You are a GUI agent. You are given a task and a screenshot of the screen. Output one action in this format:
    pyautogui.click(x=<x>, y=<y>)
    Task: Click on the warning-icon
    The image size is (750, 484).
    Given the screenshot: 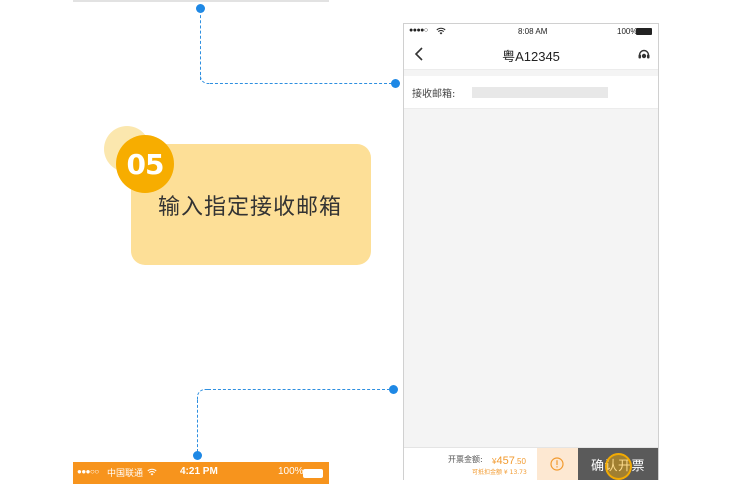 What is the action you would take?
    pyautogui.click(x=557, y=464)
    